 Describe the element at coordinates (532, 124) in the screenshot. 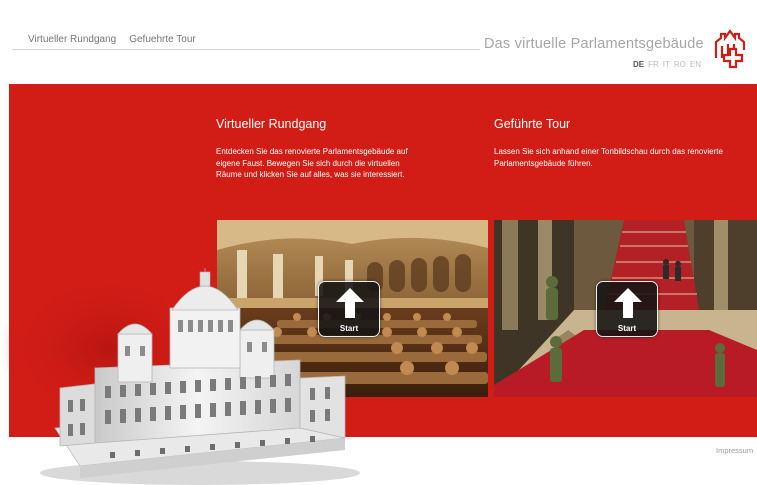

I see `panel-title-guided-tour: Geführte Tour` at that location.